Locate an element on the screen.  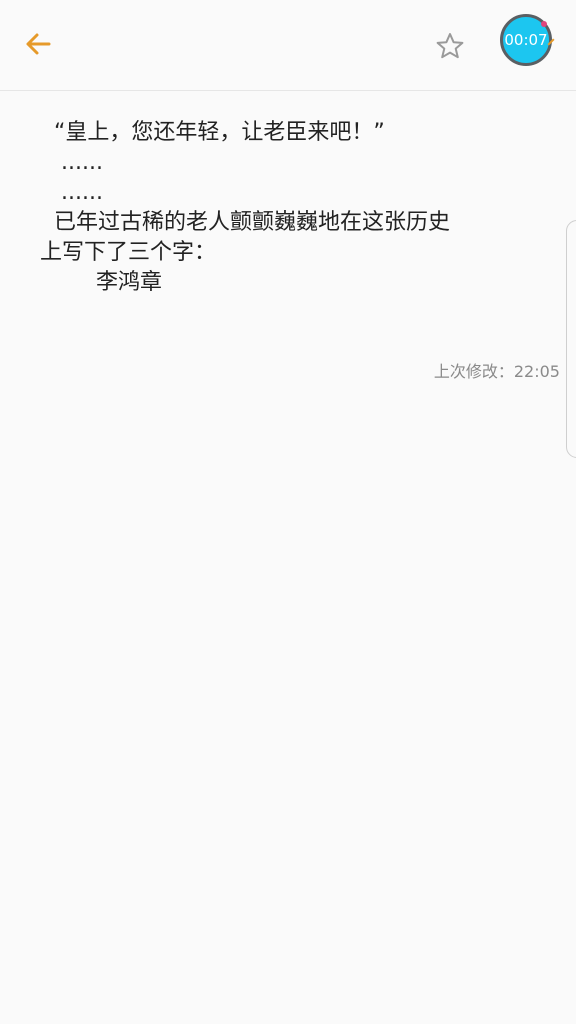
last-modified-label: 上次修改：22:05 is located at coordinates (496, 371).